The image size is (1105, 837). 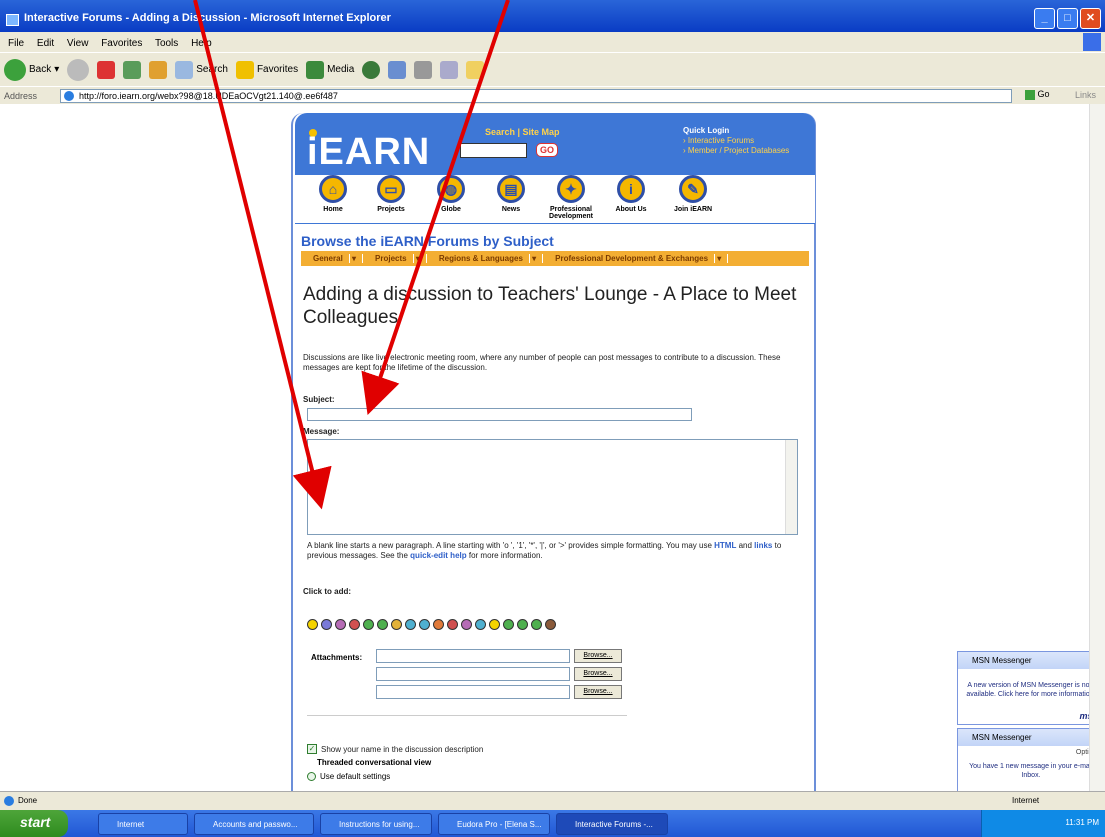 I want to click on clock: 11:31 PM, so click(x=1082, y=822).